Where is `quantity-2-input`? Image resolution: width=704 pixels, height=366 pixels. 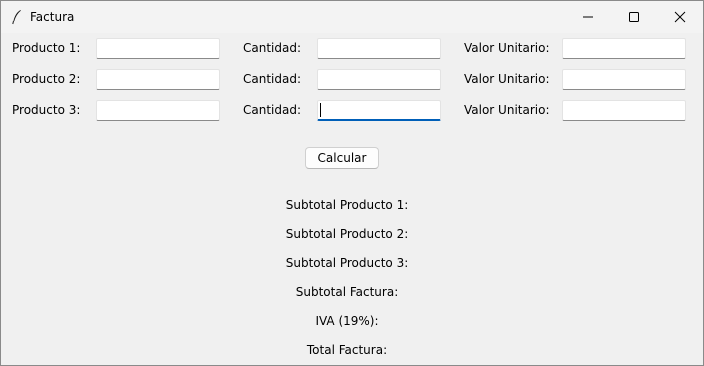
quantity-2-input is located at coordinates (379, 79).